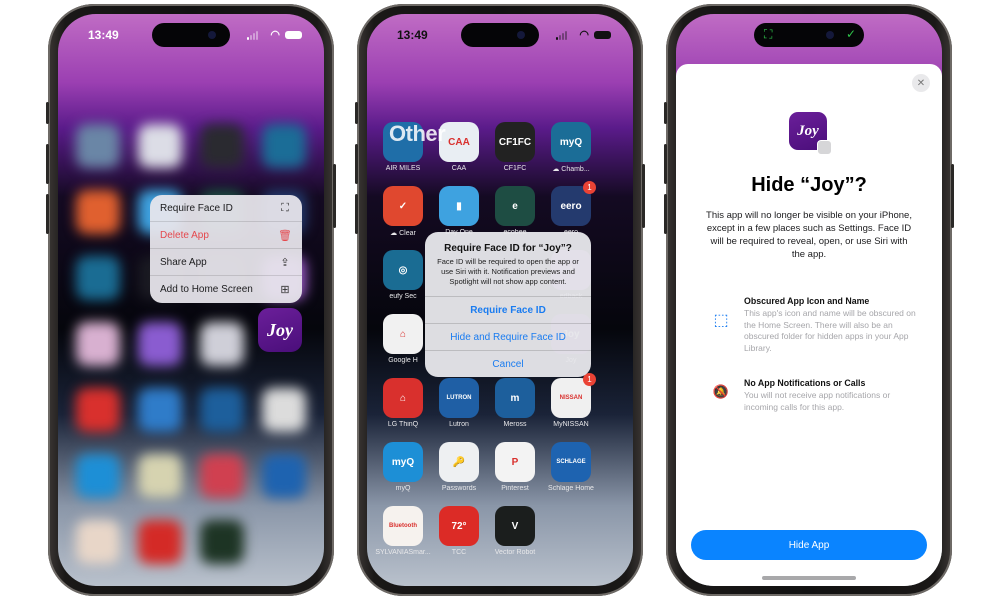 The width and height of the screenshot is (1000, 600). Describe the element at coordinates (809, 35) in the screenshot. I see `dynamic-island: ⛶ ✓` at that location.